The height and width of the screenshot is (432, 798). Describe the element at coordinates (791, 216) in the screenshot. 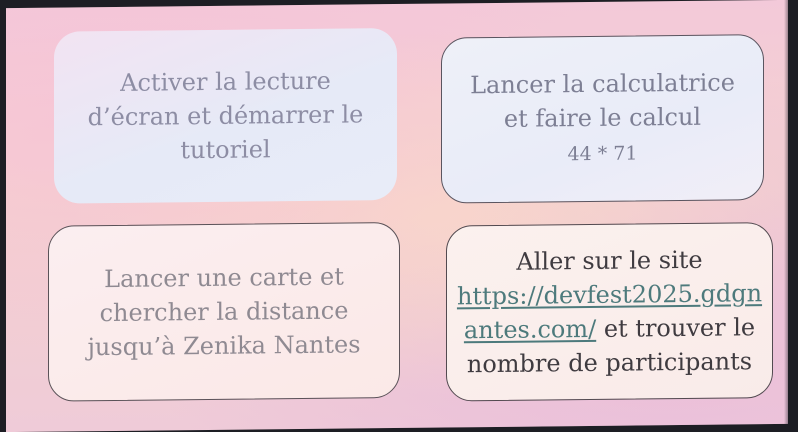

I see `room-background-edge` at that location.